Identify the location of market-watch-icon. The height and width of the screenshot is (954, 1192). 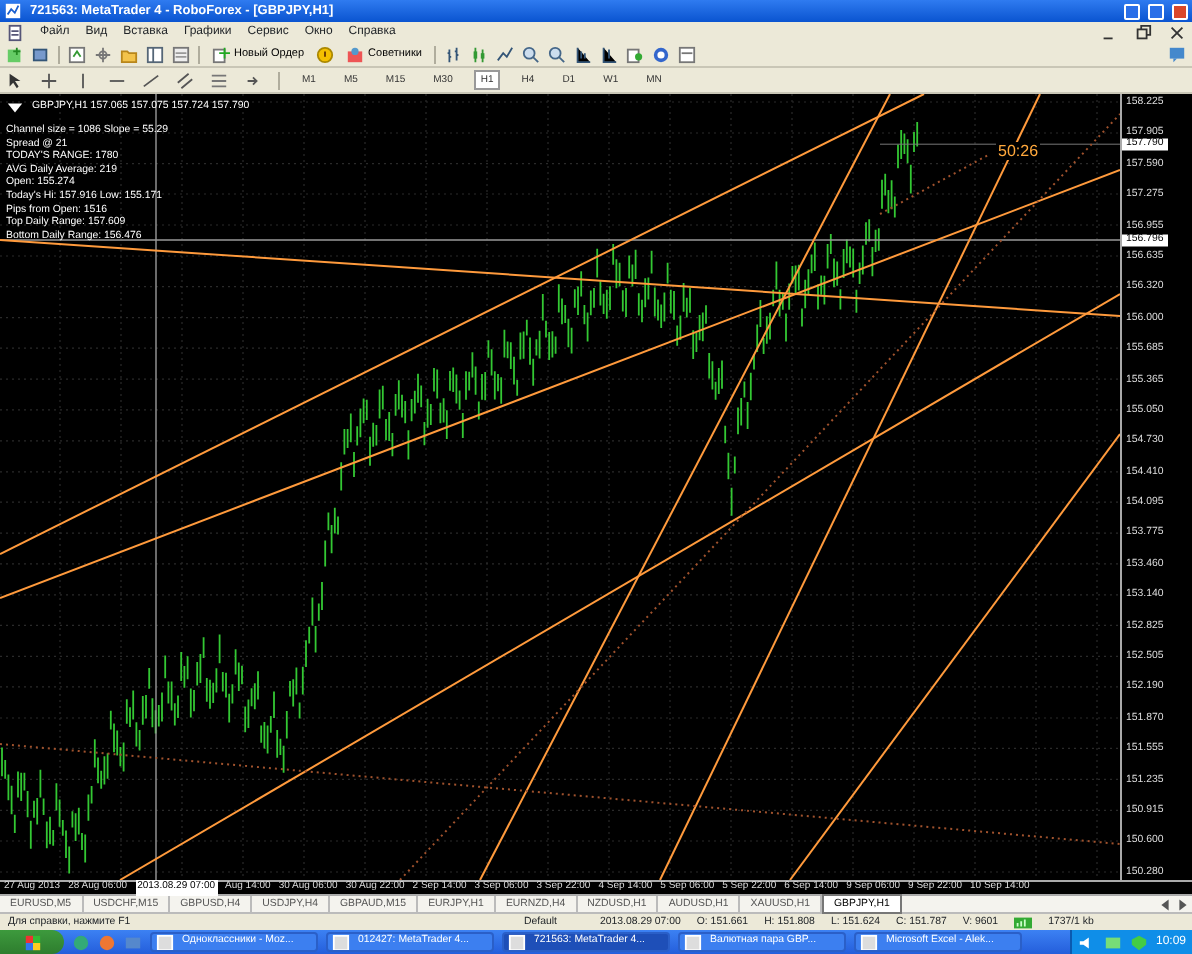
(77, 54).